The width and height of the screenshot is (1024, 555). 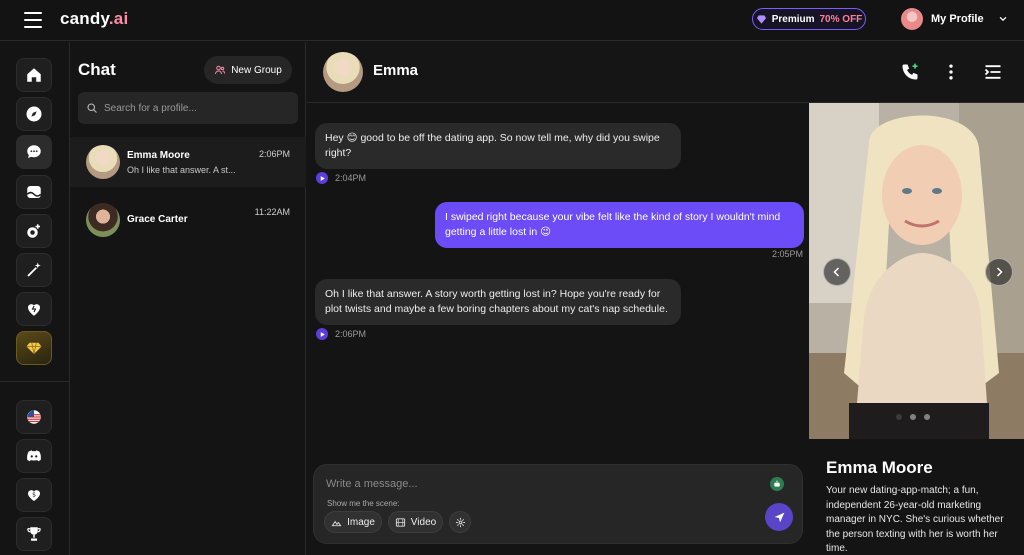 I want to click on chevron-right-icon, so click(x=999, y=272).